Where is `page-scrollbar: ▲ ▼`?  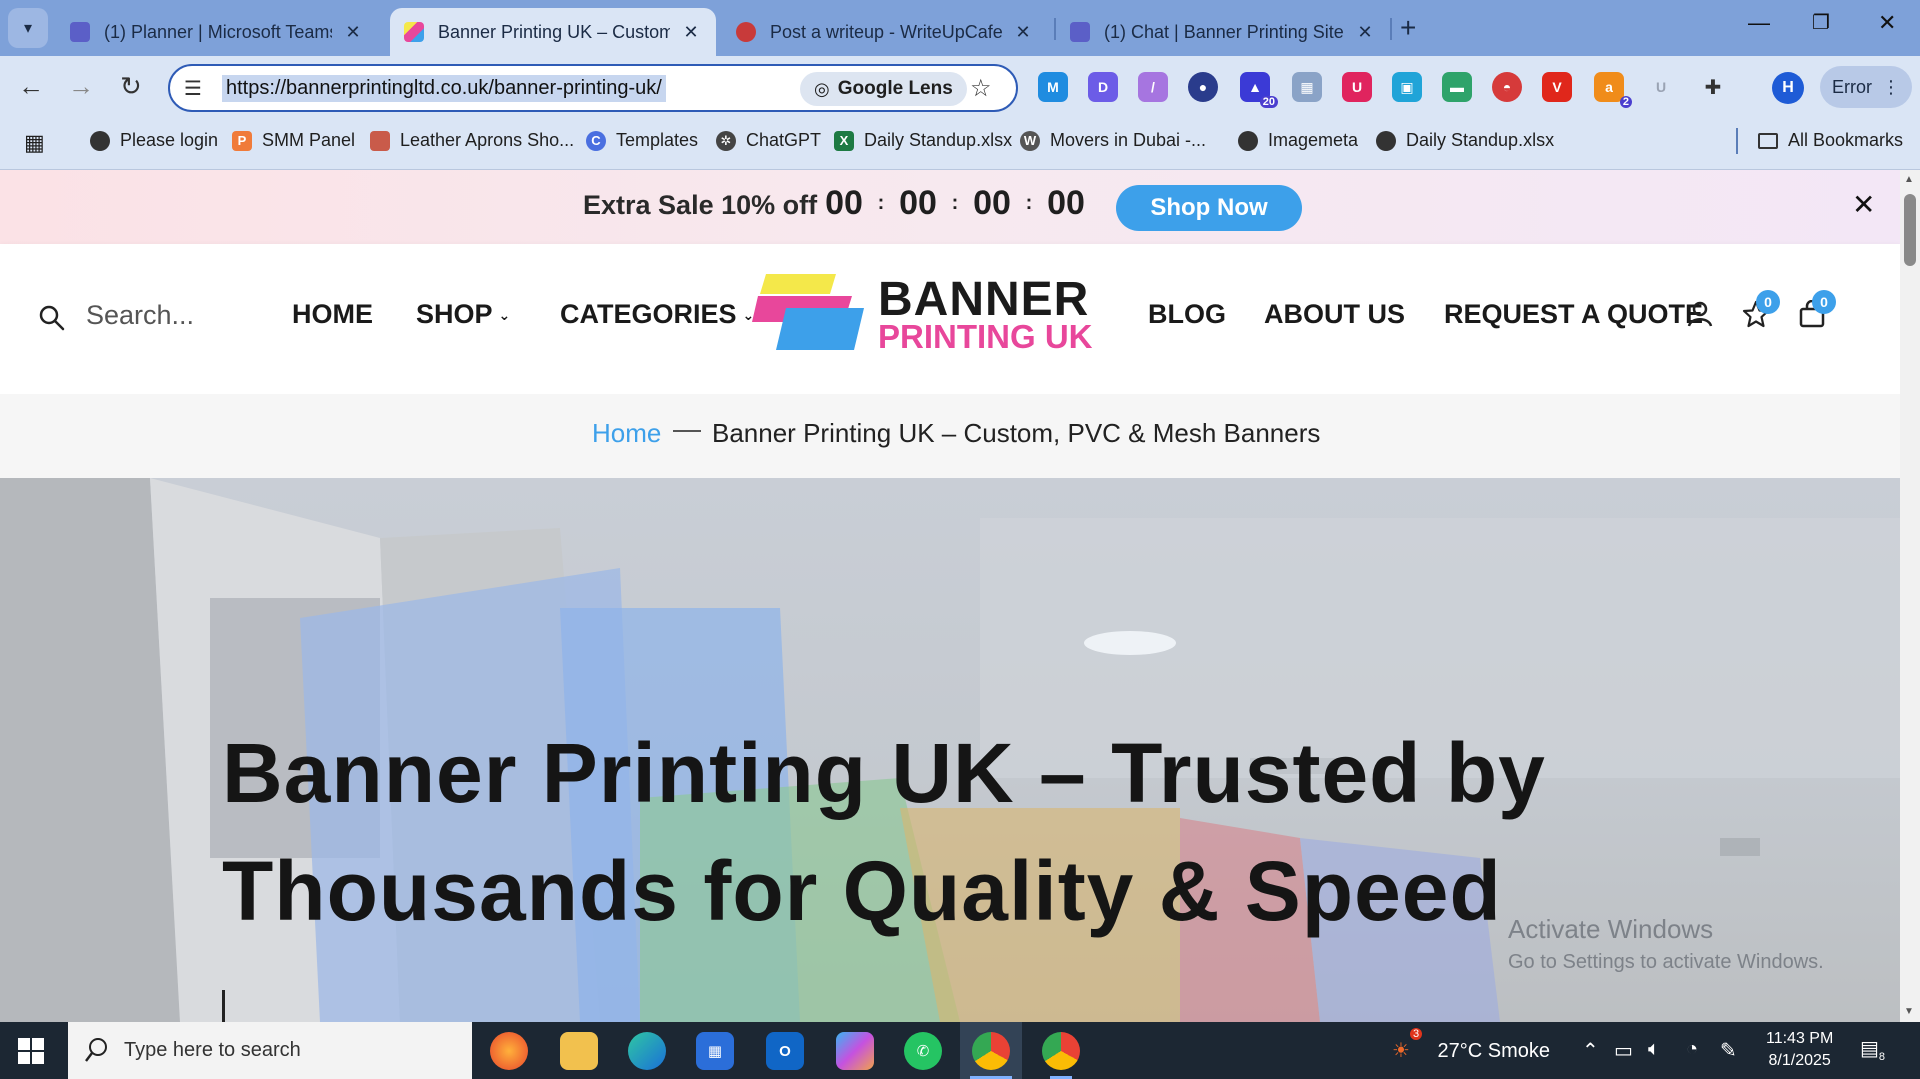 page-scrollbar: ▲ ▼ is located at coordinates (1910, 596).